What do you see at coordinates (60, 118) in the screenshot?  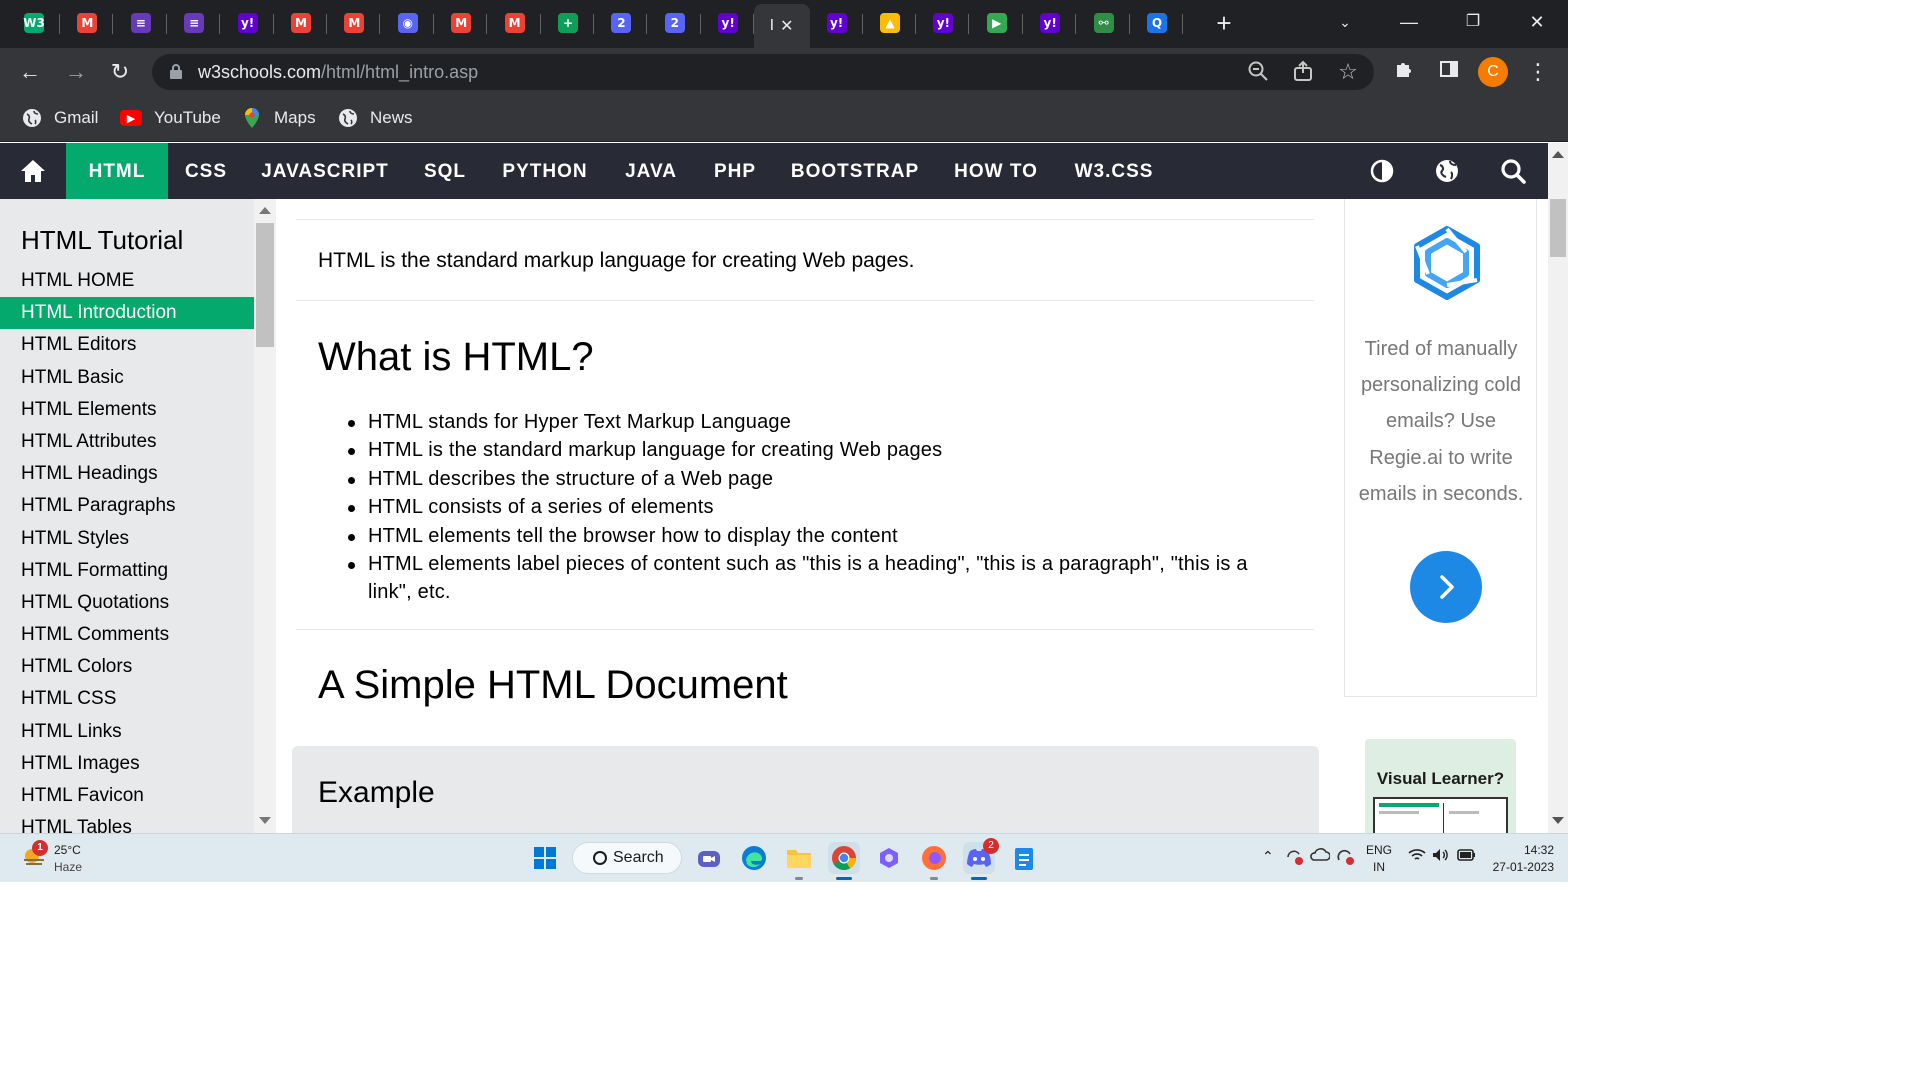 I see `bookmark-gmail: Gmail` at bounding box center [60, 118].